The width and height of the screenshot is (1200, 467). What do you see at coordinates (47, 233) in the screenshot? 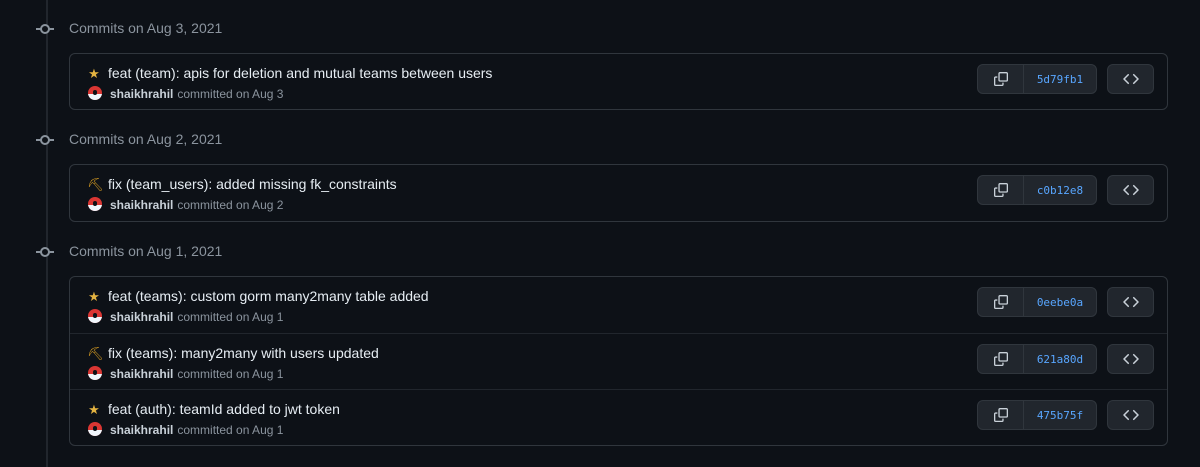
I see `timeline-line` at bounding box center [47, 233].